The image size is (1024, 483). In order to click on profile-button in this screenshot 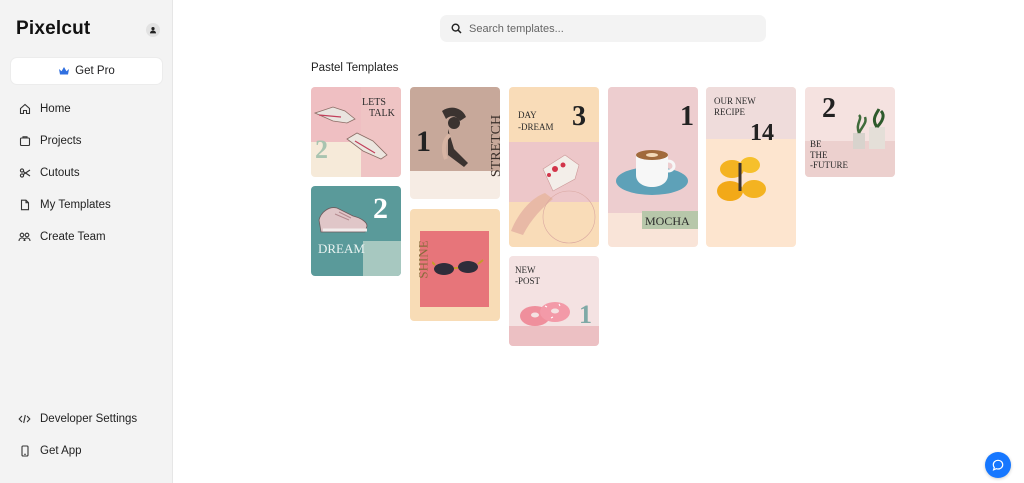, I will do `click(153, 30)`.